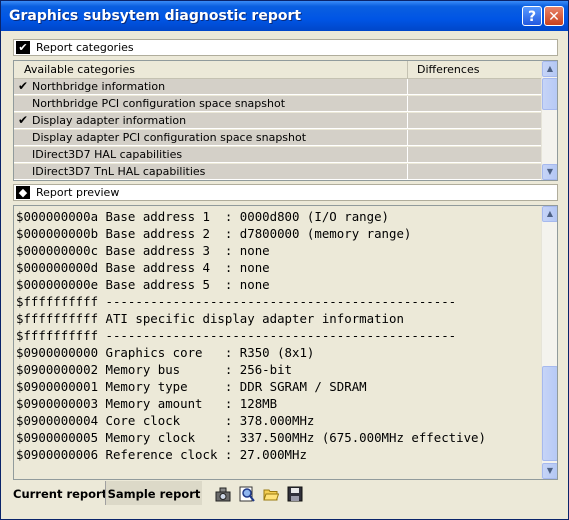  Describe the element at coordinates (79, 69) in the screenshot. I see `column-available-categories: Available categories` at that location.